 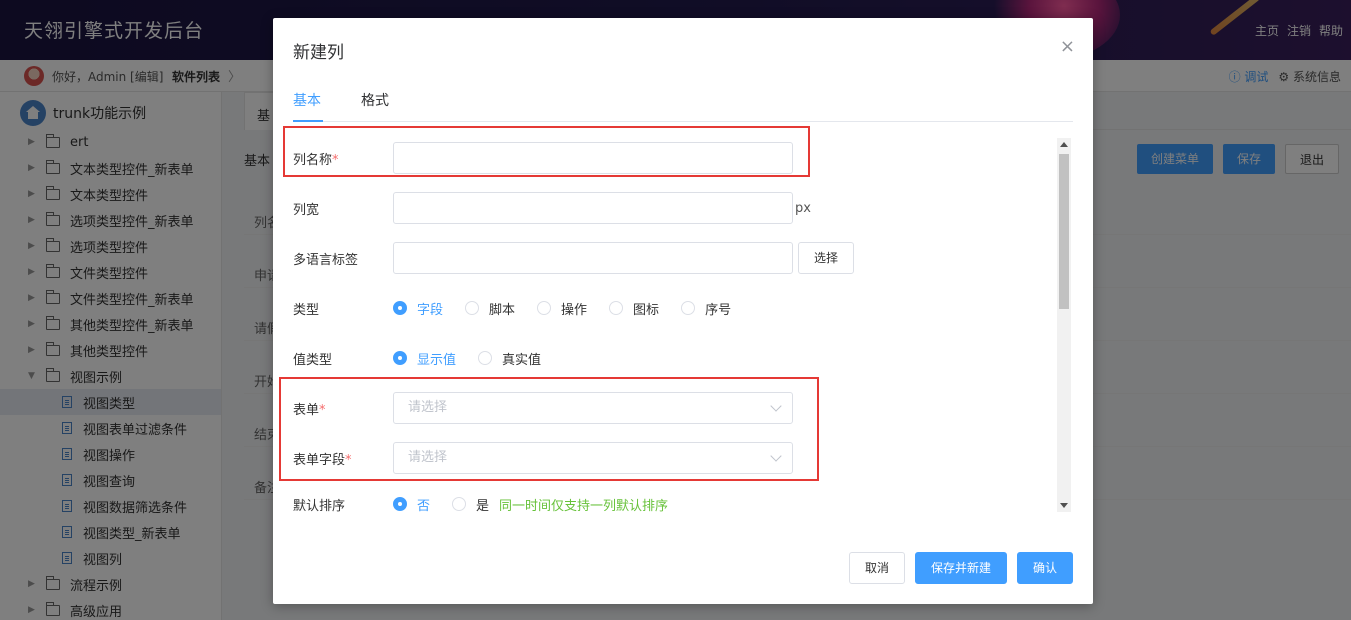 What do you see at coordinates (549, 429) in the screenshot?
I see `highlight-box-form-fields` at bounding box center [549, 429].